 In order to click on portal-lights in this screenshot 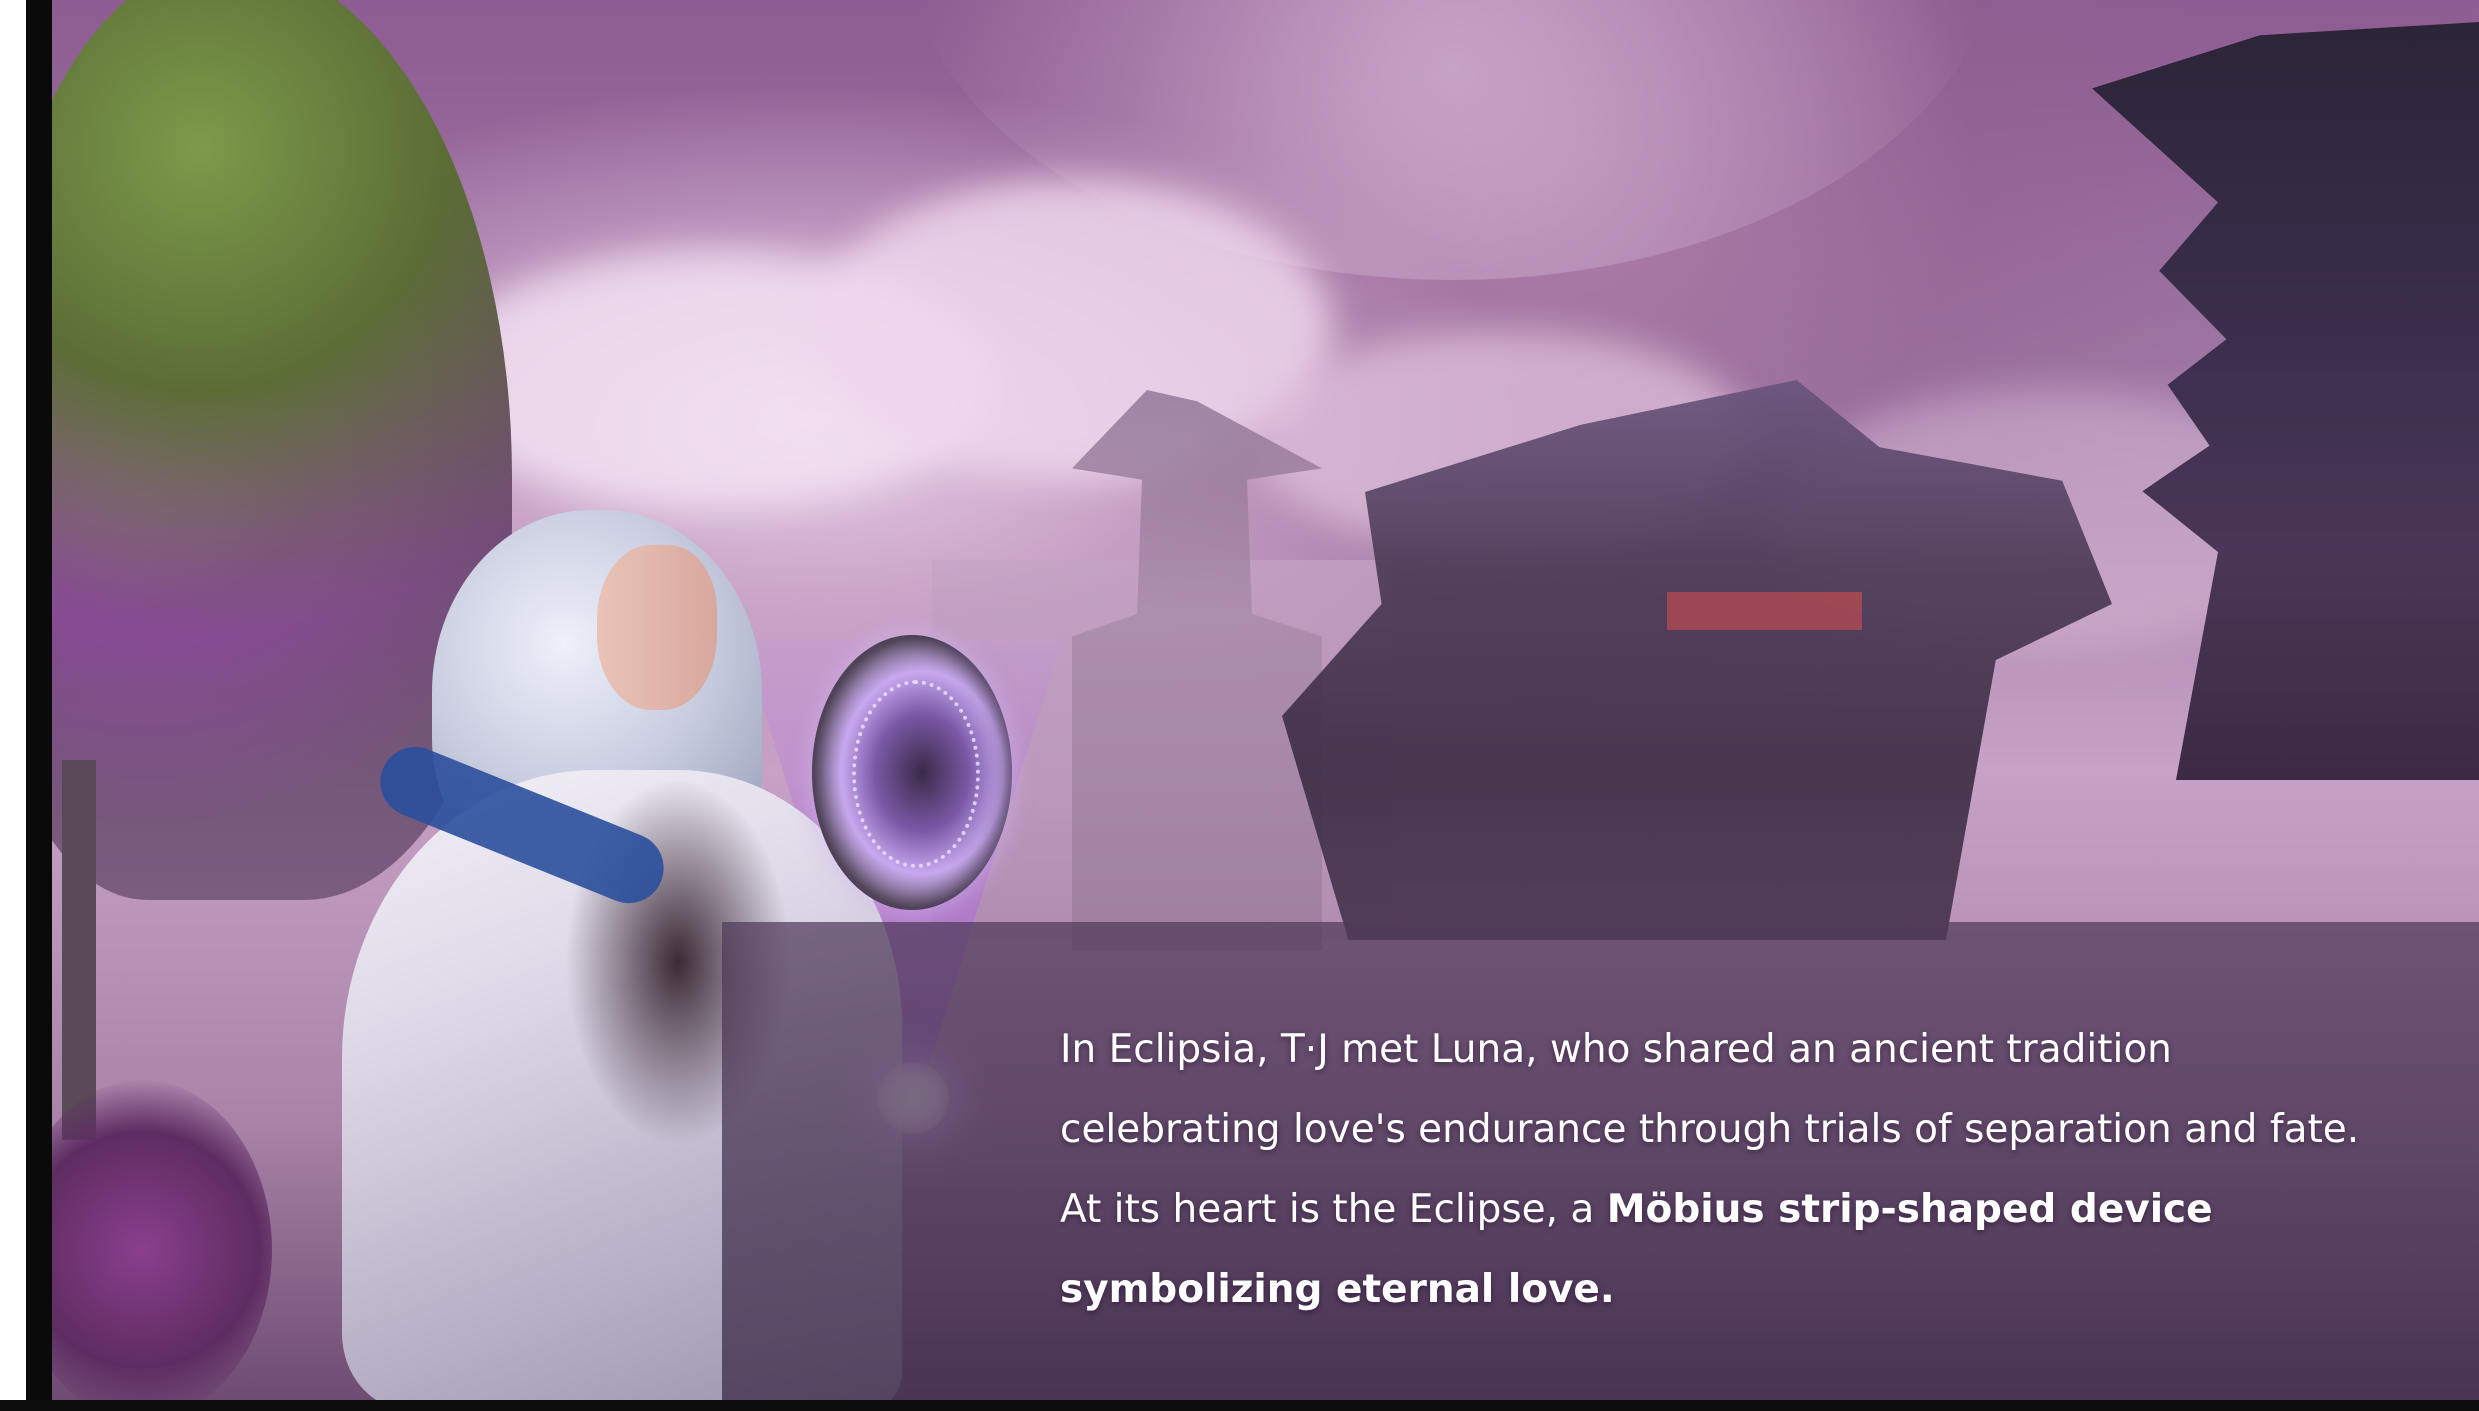, I will do `click(916, 774)`.